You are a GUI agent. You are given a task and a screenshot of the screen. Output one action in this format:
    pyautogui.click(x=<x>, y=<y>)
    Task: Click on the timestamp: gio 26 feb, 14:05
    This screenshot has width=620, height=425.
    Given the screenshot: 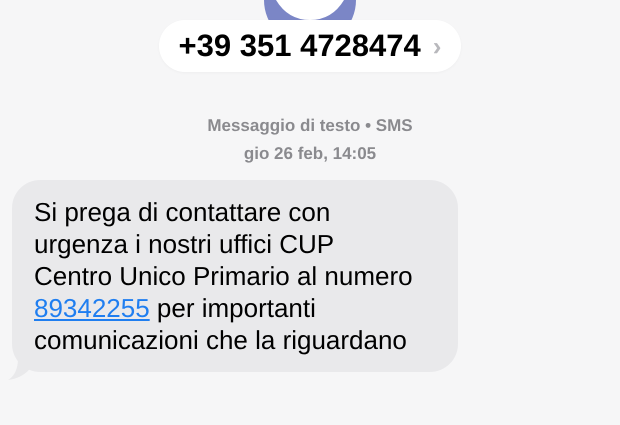 What is the action you would take?
    pyautogui.click(x=310, y=154)
    